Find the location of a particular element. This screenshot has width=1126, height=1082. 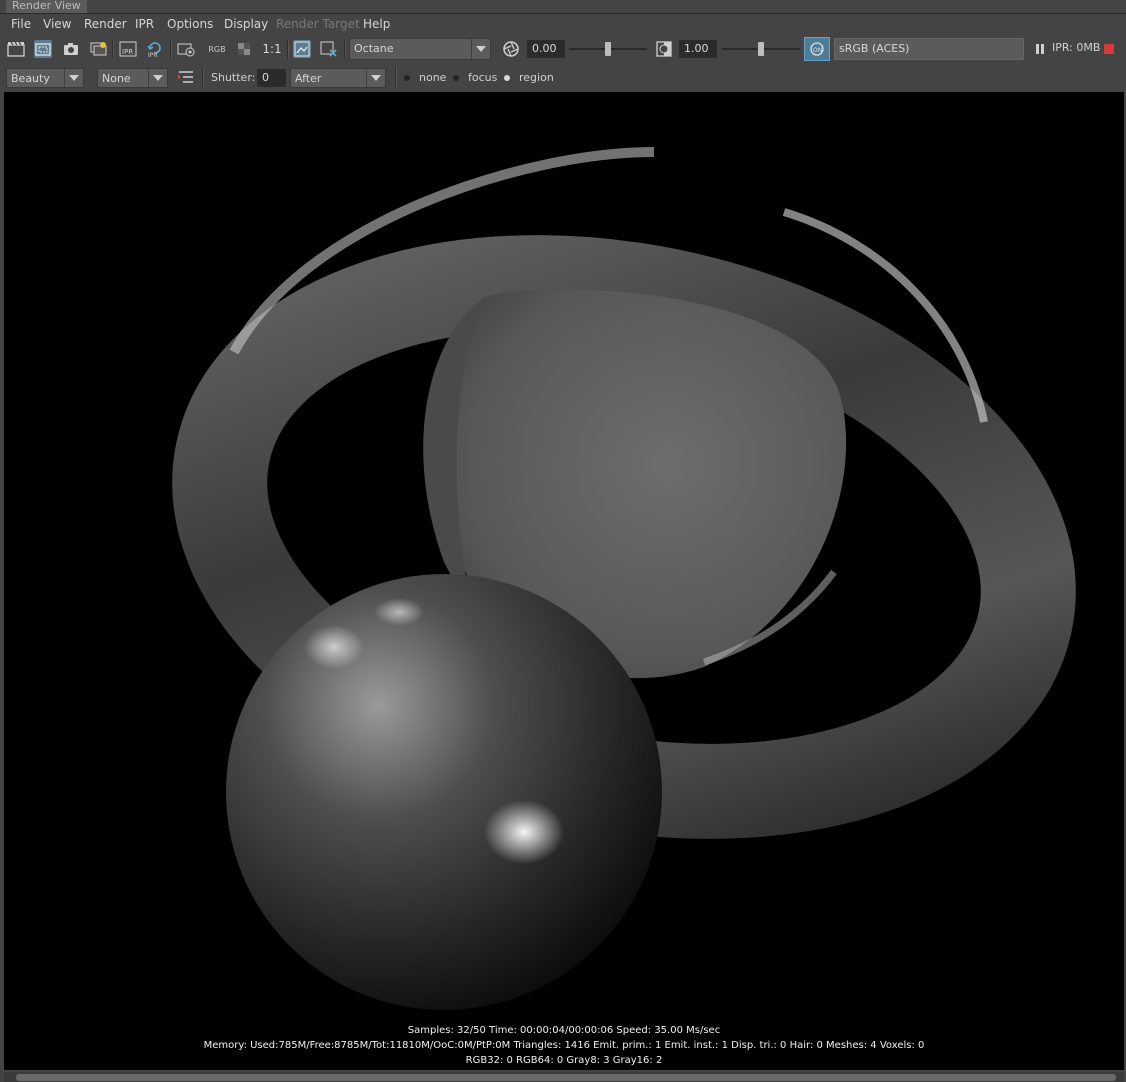

exposure-input: 0.00 is located at coordinates (546, 49).